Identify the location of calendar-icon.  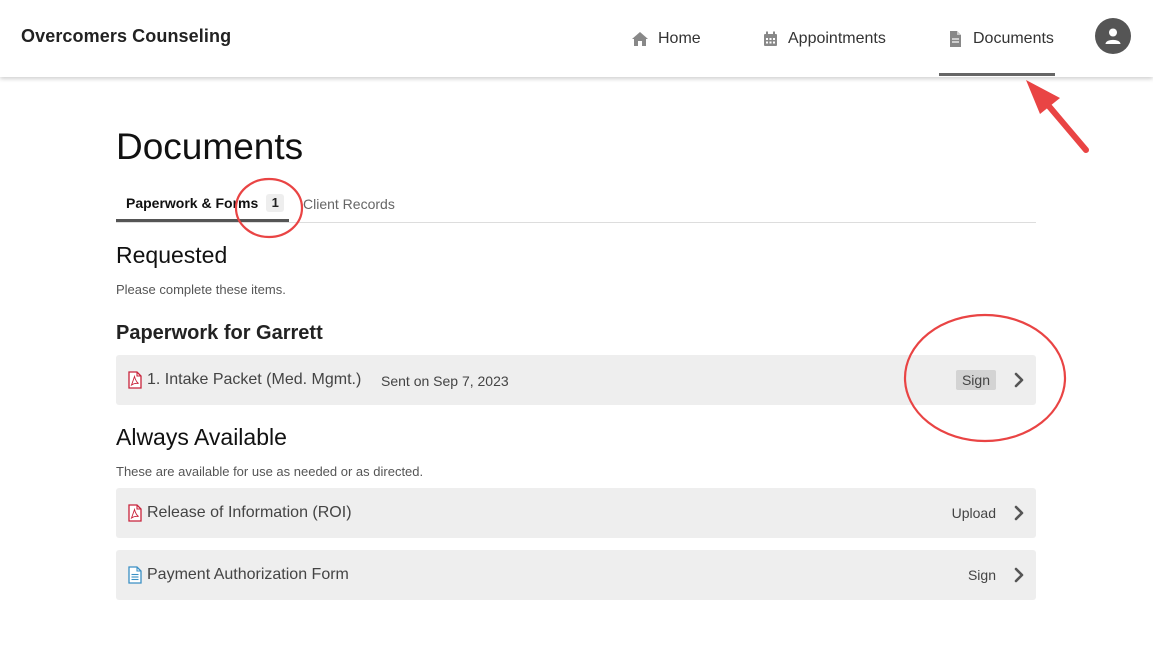
(770, 39).